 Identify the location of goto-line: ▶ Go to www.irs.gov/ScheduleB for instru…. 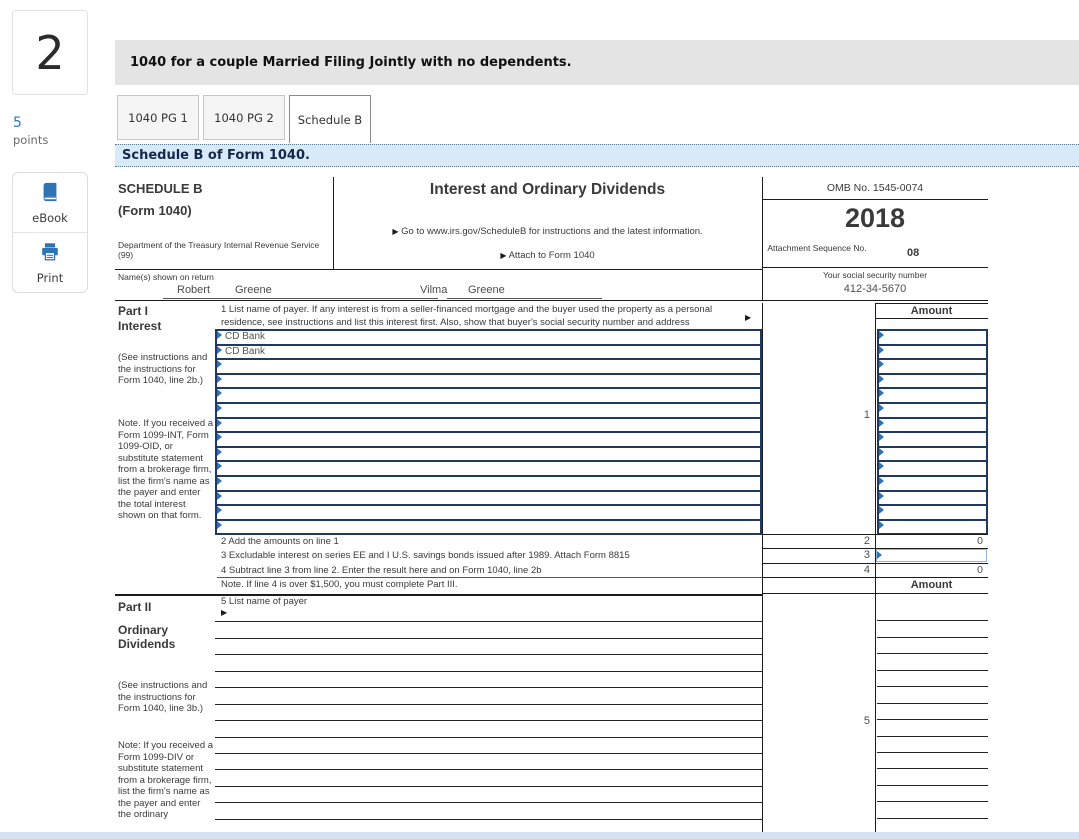
(547, 231).